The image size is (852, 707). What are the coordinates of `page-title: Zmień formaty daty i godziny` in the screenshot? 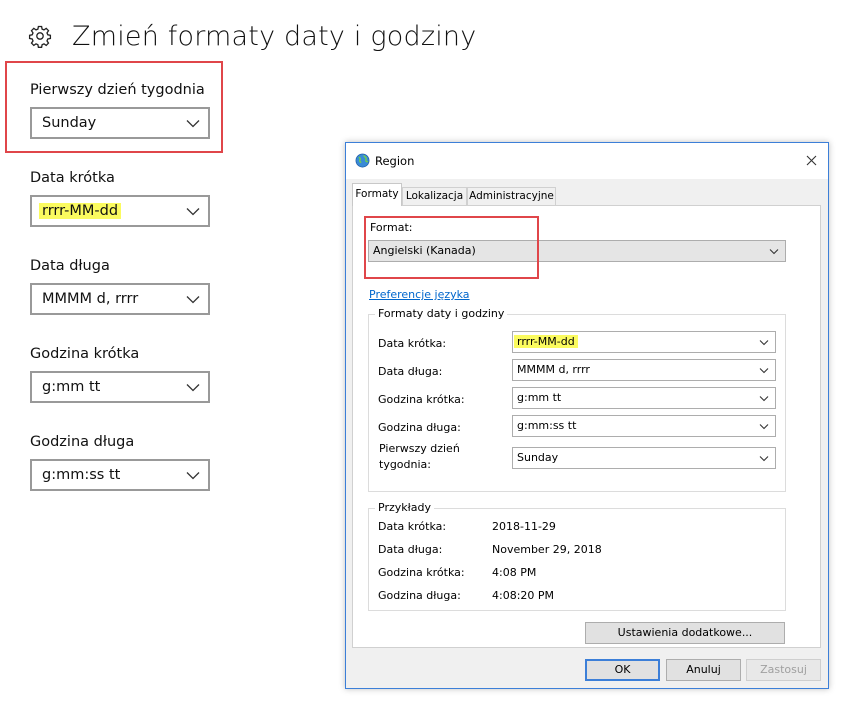 It's located at (274, 36).